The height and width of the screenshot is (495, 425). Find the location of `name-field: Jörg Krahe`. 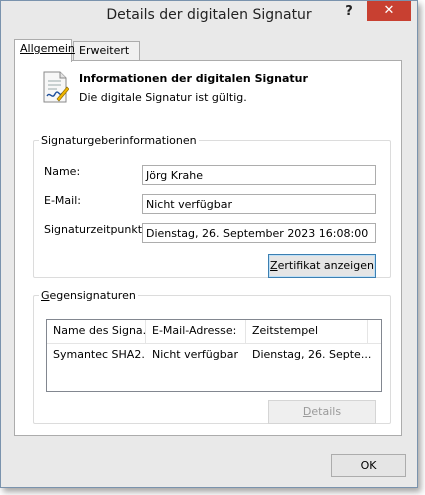

name-field: Jörg Krahe is located at coordinates (259, 175).